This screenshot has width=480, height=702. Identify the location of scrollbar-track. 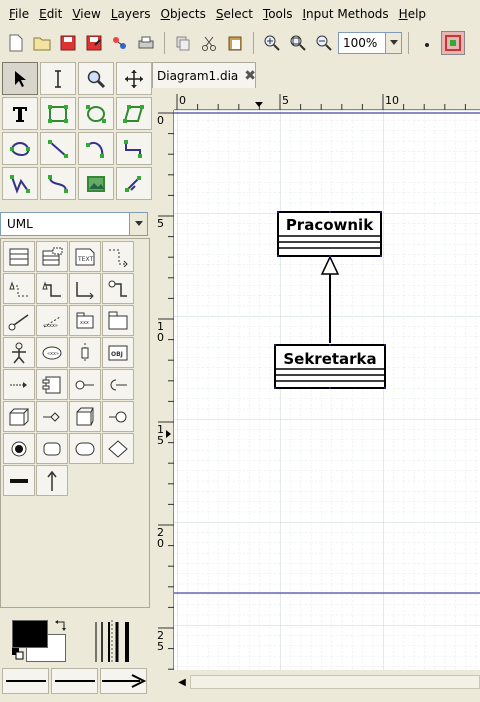
(335, 682).